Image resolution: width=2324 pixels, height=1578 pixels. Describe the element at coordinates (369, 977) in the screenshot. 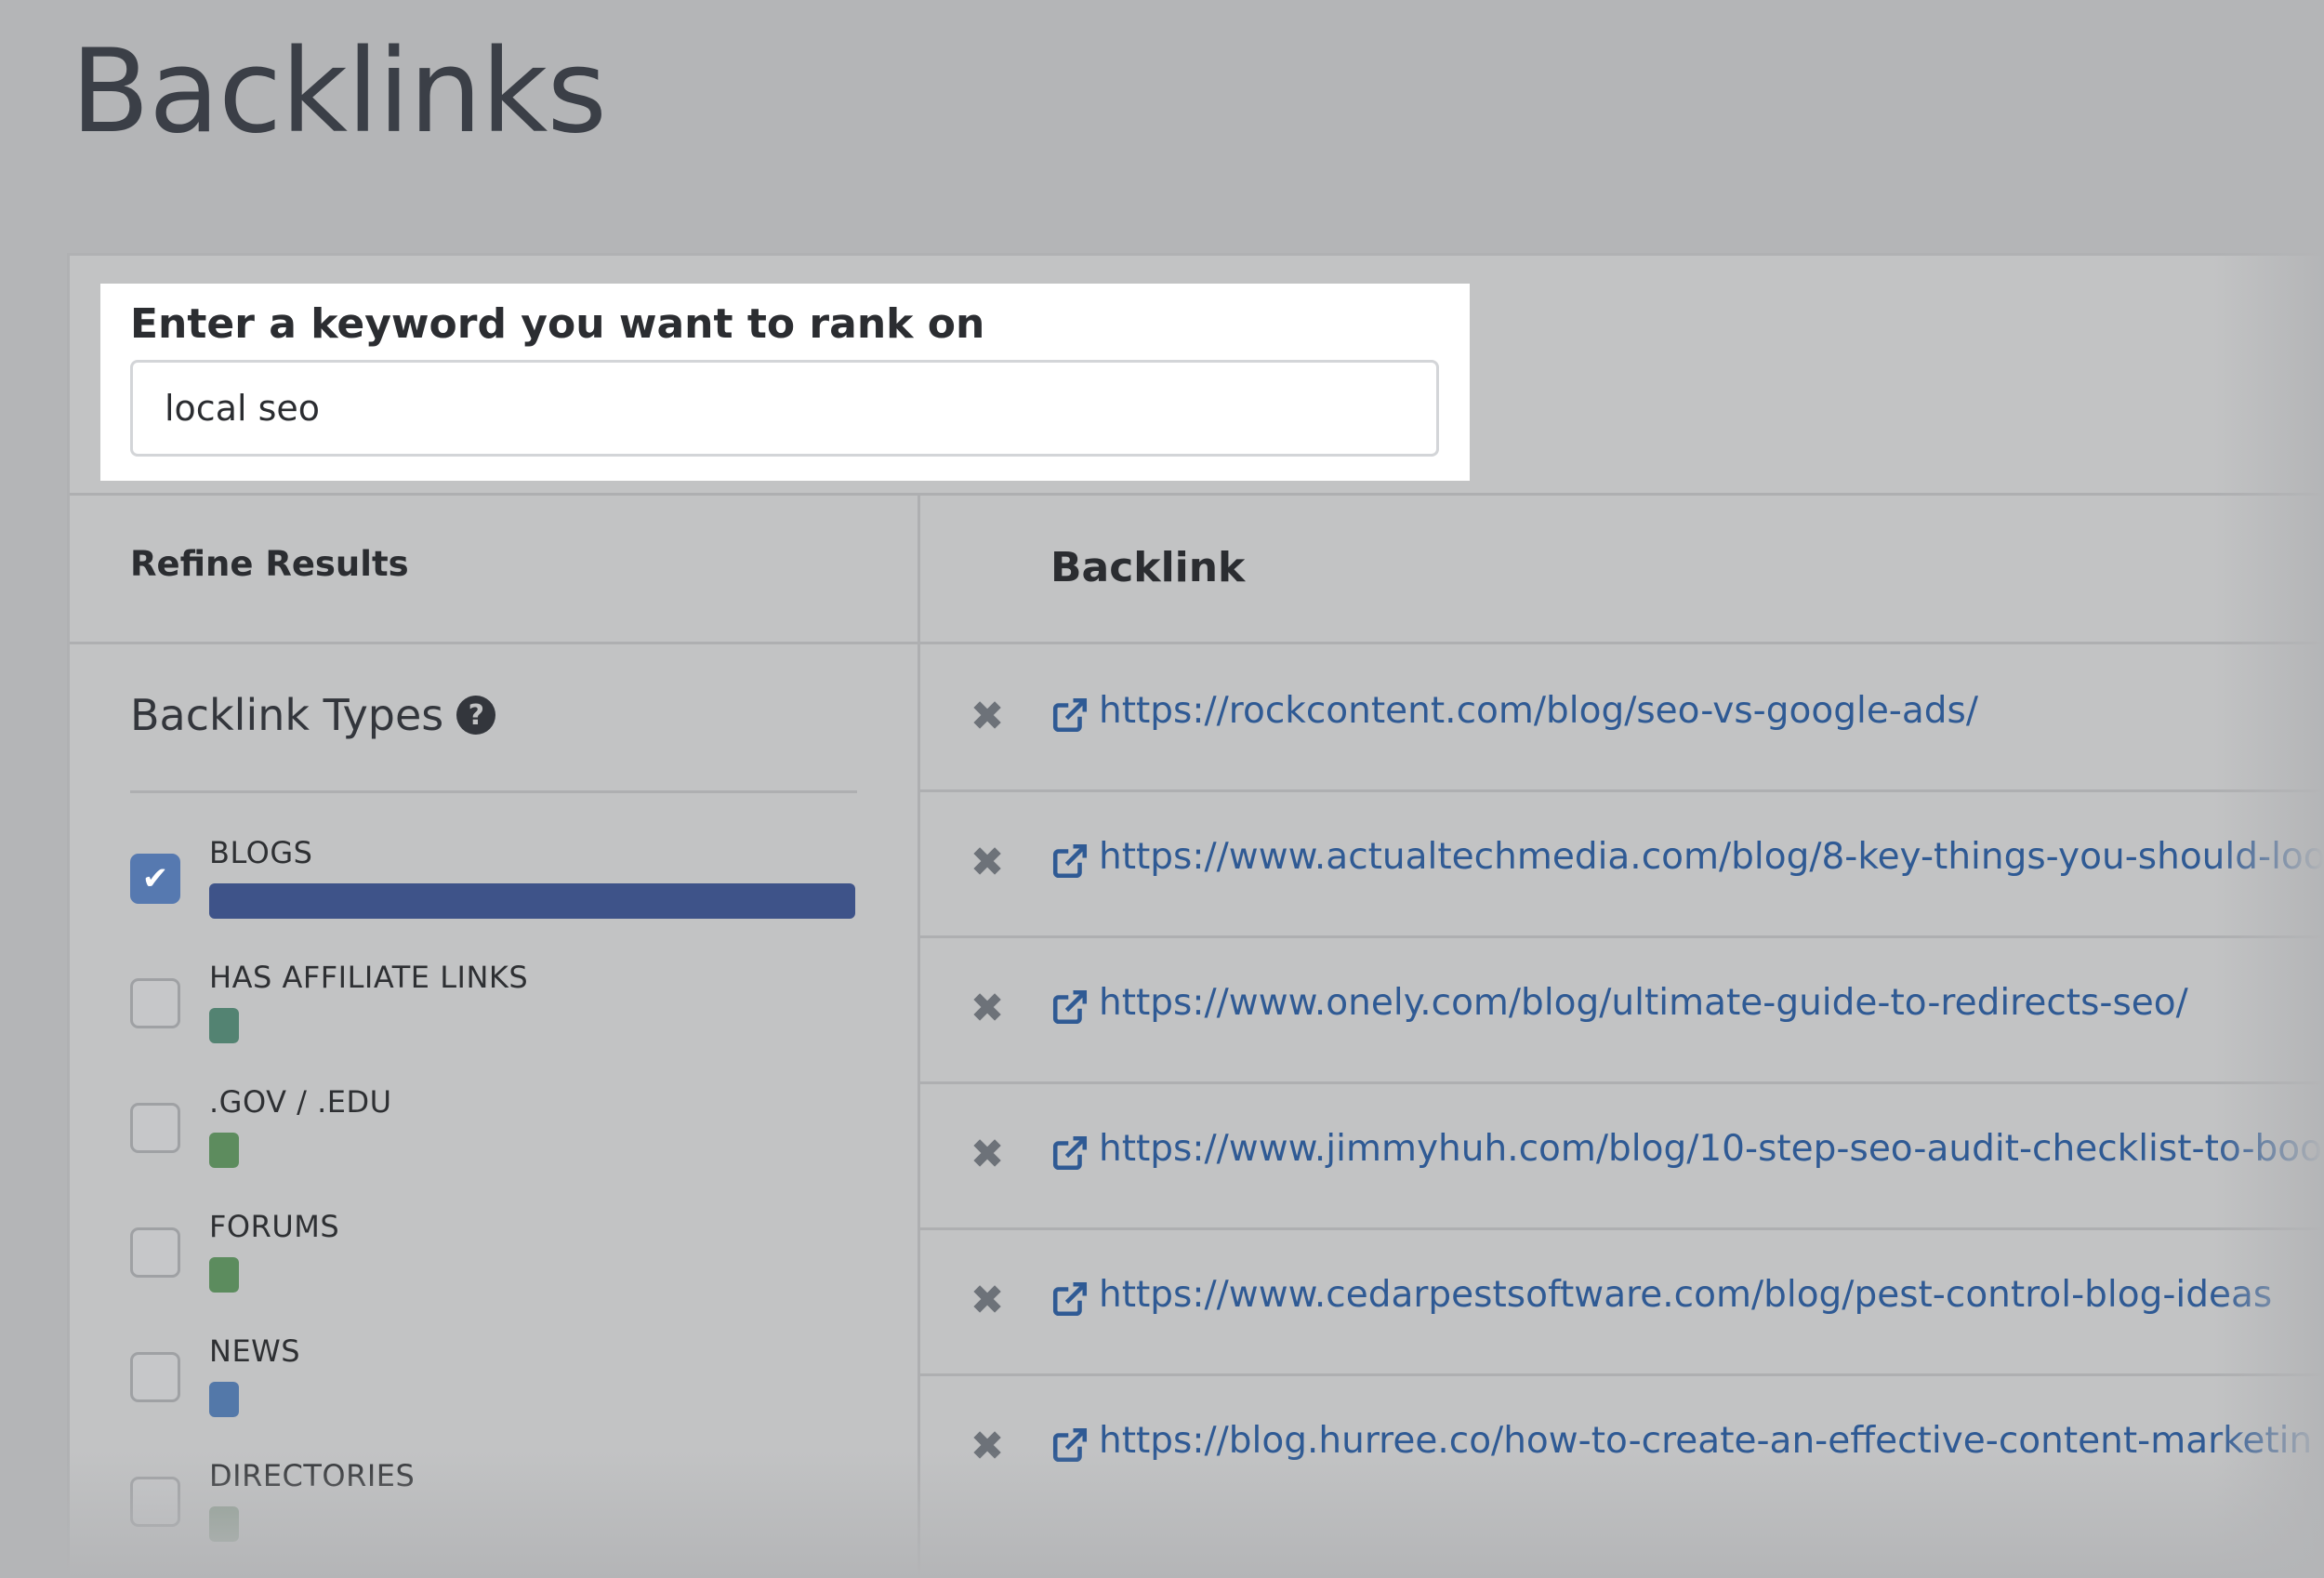

I see `filter-label: HAS AFFILIATE LINKS` at that location.